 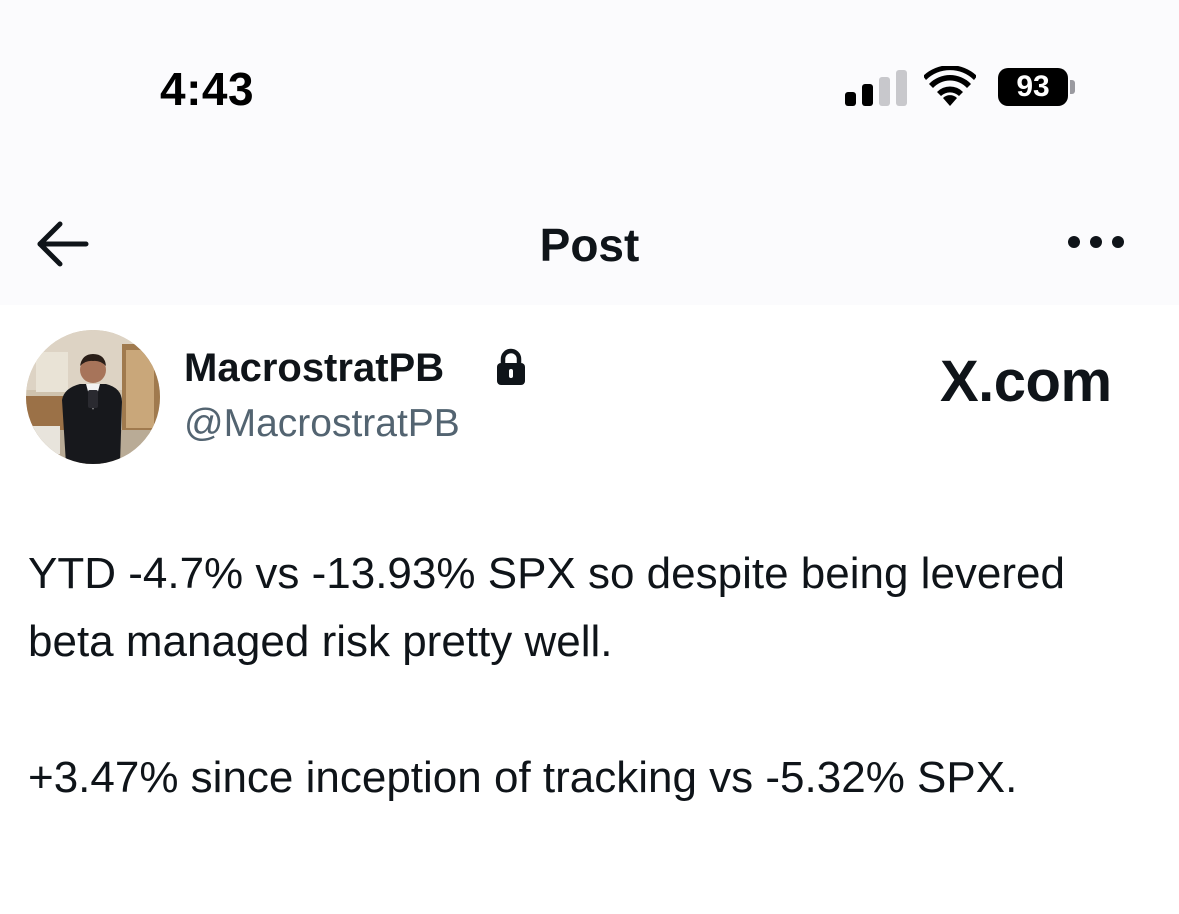 I want to click on status-time: 4:43, so click(x=207, y=89).